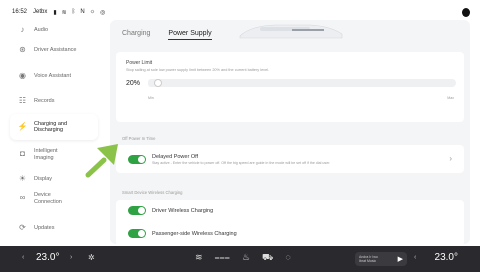  What do you see at coordinates (400, 259) in the screenshot?
I see `play-icon: ▶` at bounding box center [400, 259].